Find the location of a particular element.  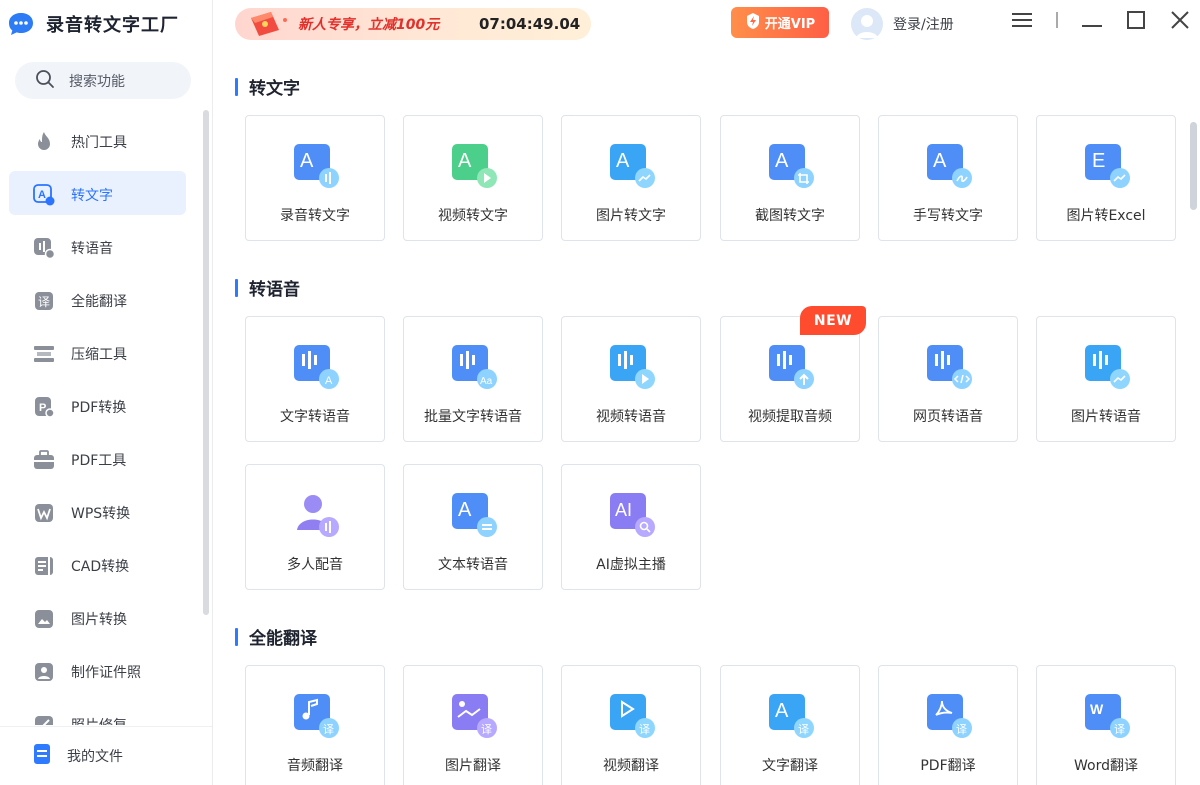

sidebar-item-translate: 译 全能翻译 is located at coordinates (100, 300).